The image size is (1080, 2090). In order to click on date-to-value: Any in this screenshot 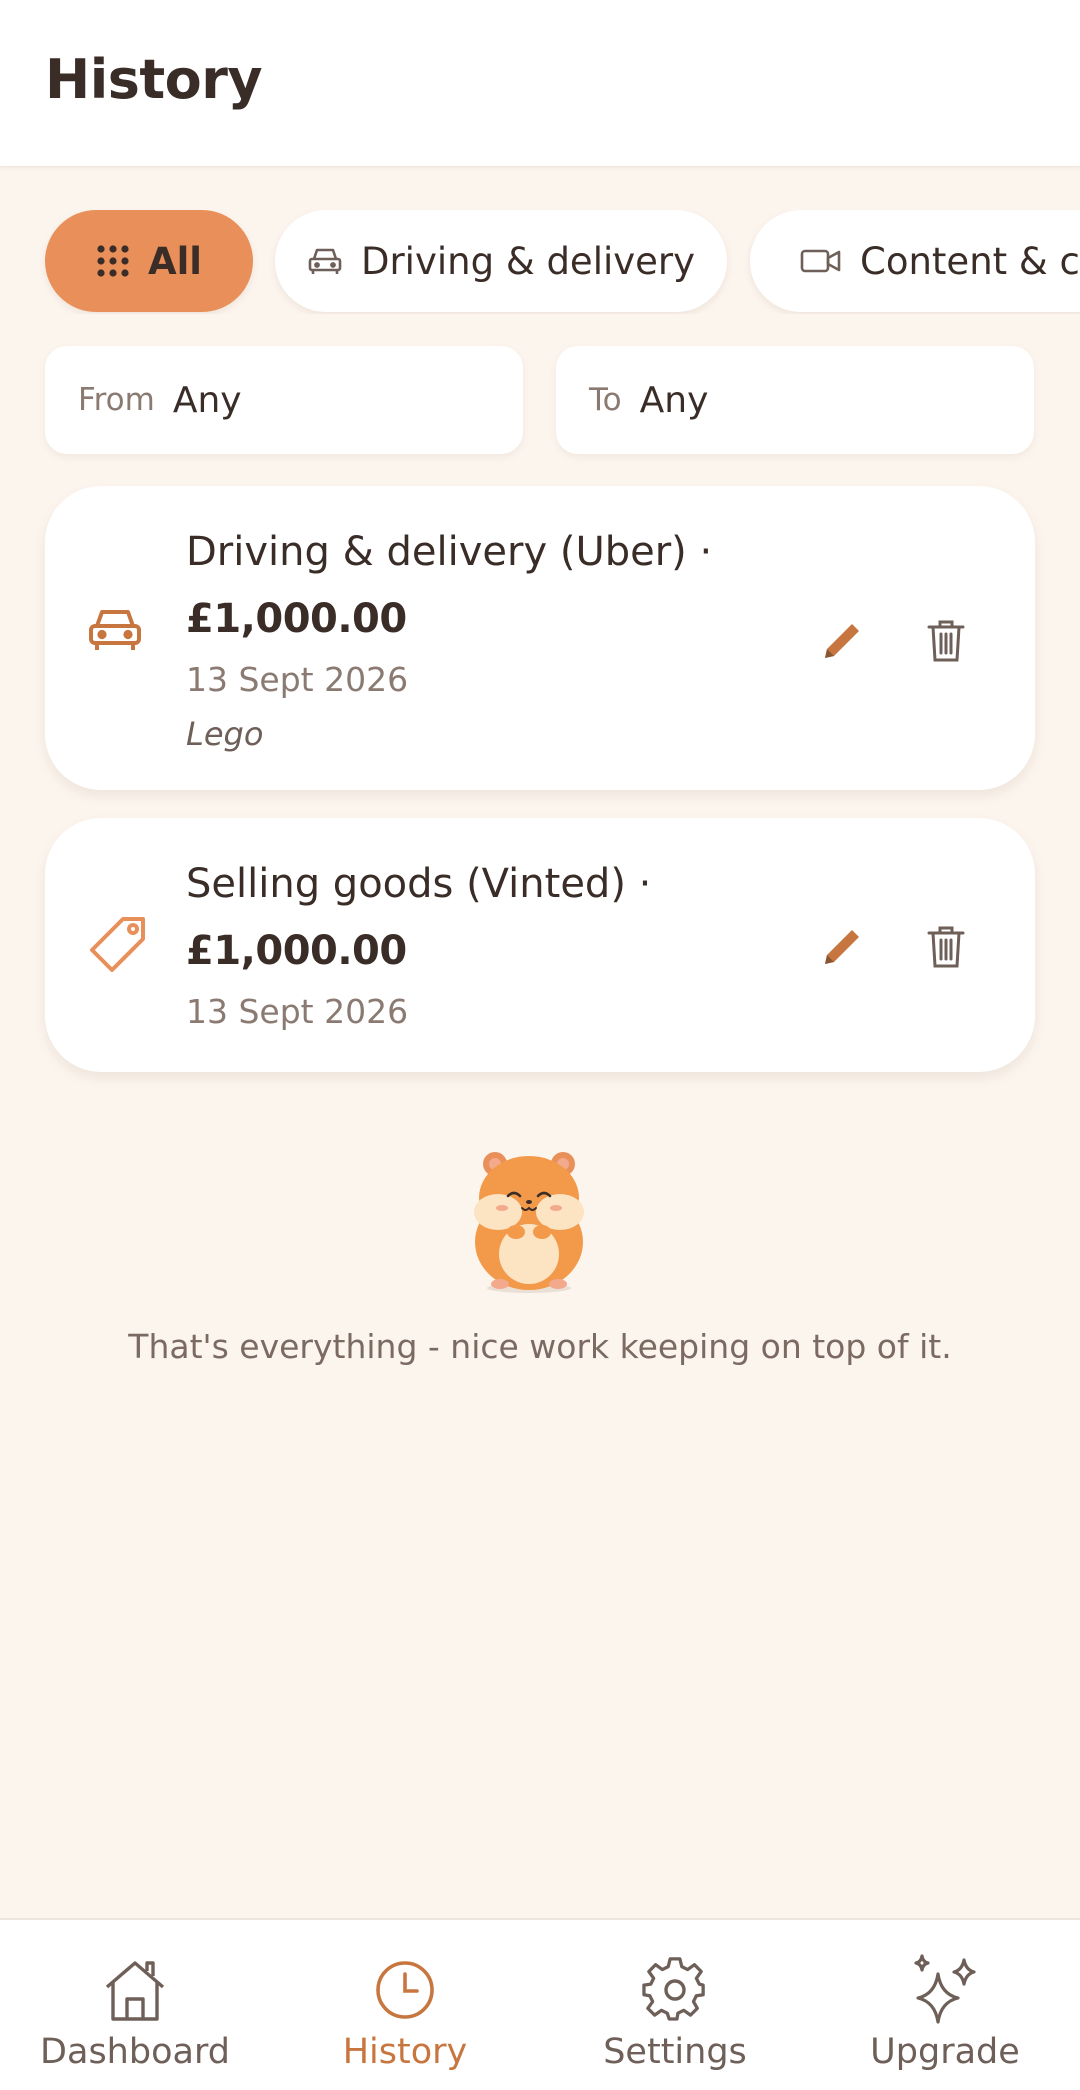, I will do `click(674, 400)`.